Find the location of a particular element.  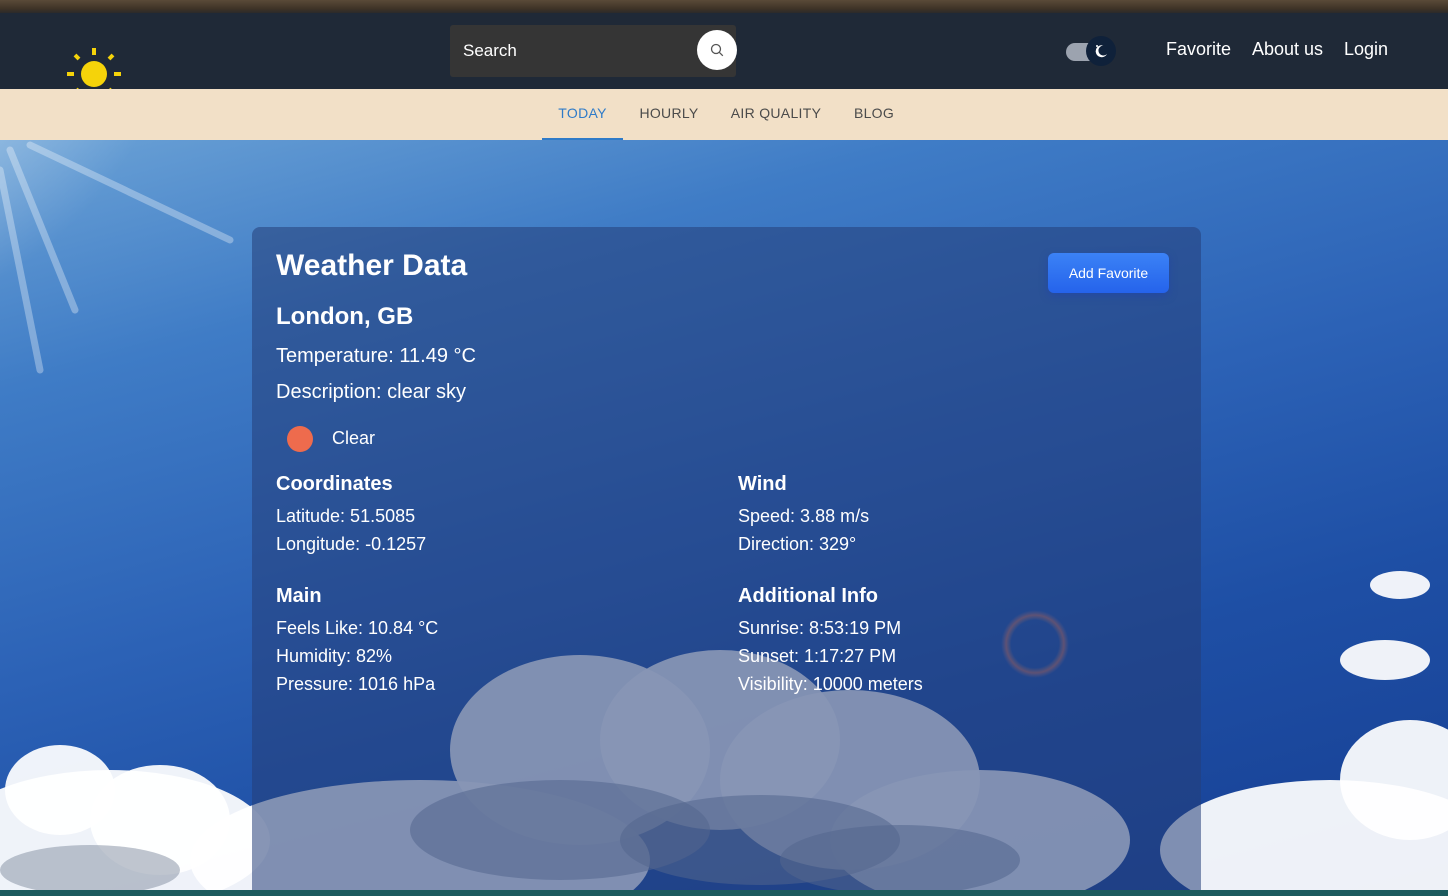

tab-today: TODAY is located at coordinates (582, 114).